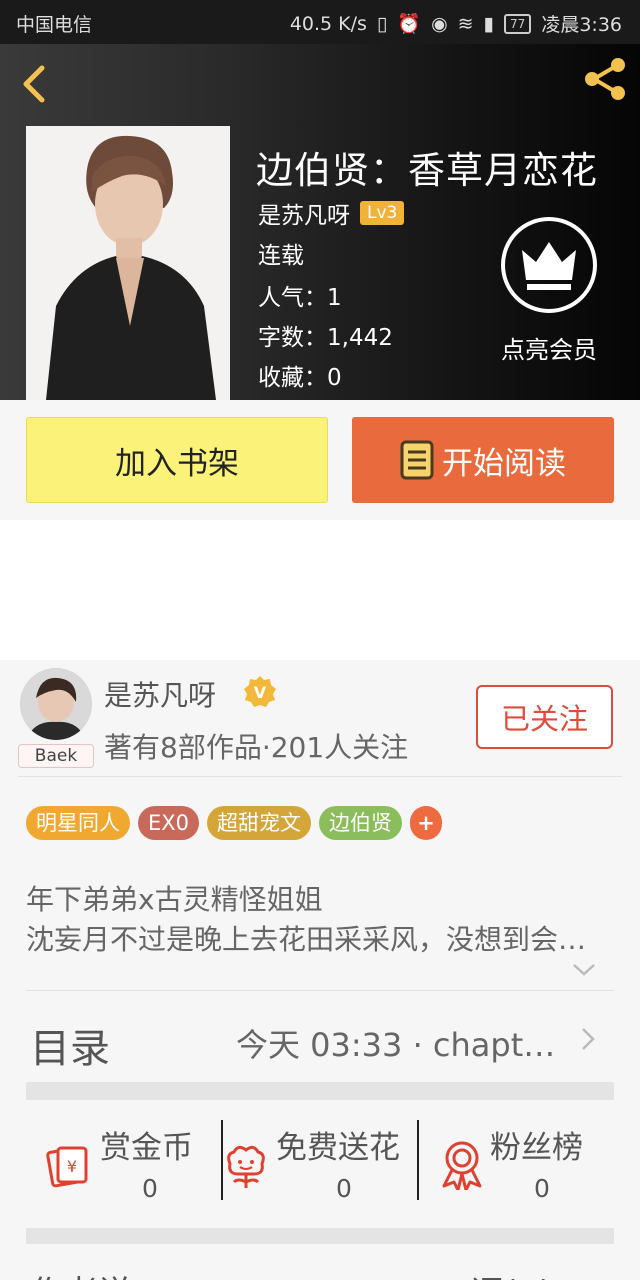  Describe the element at coordinates (465, 23) in the screenshot. I see `wifi-icon: ≋` at that location.